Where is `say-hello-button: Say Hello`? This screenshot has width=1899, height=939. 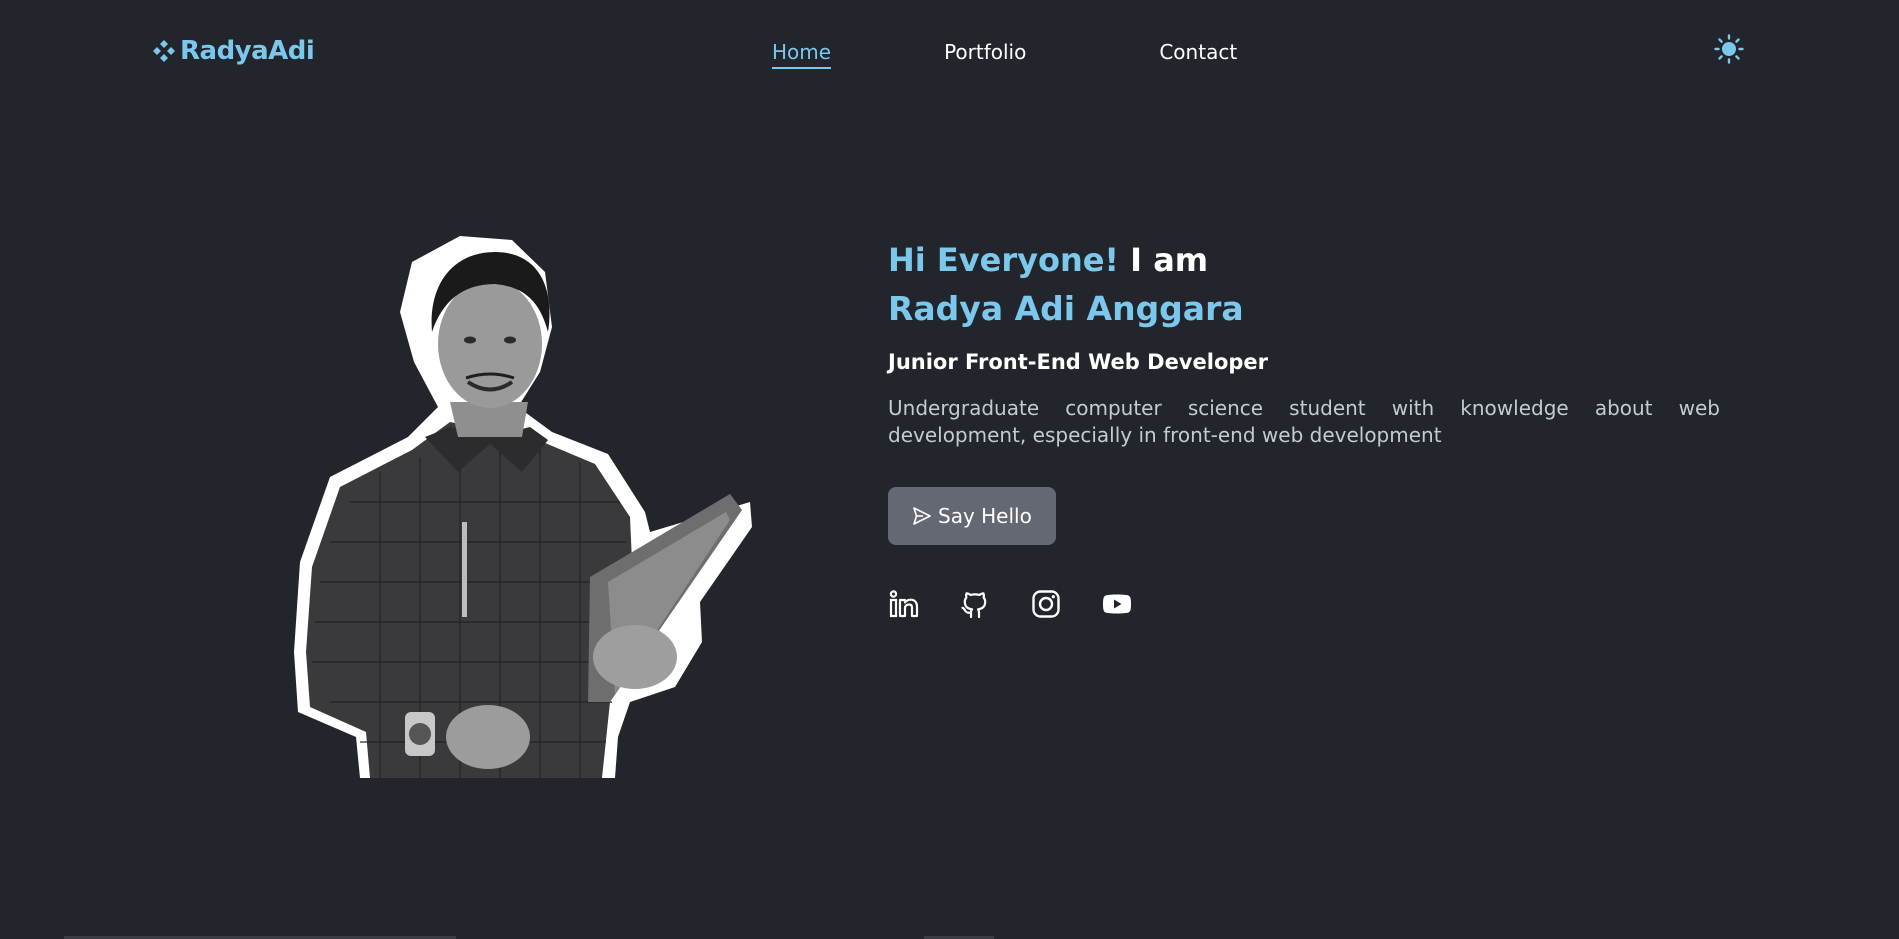 say-hello-button: Say Hello is located at coordinates (972, 516).